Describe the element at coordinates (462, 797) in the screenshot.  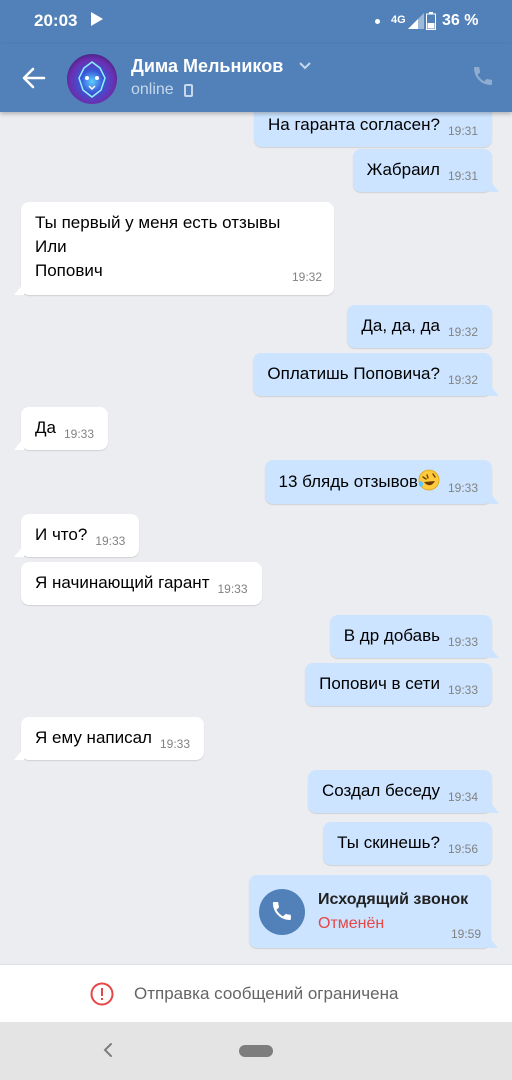
I see `message-time: 19:34` at that location.